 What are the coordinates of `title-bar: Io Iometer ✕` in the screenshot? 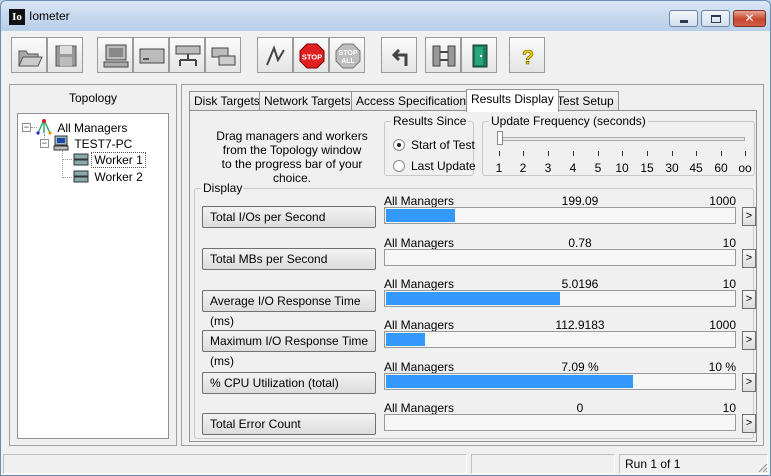 It's located at (385, 16).